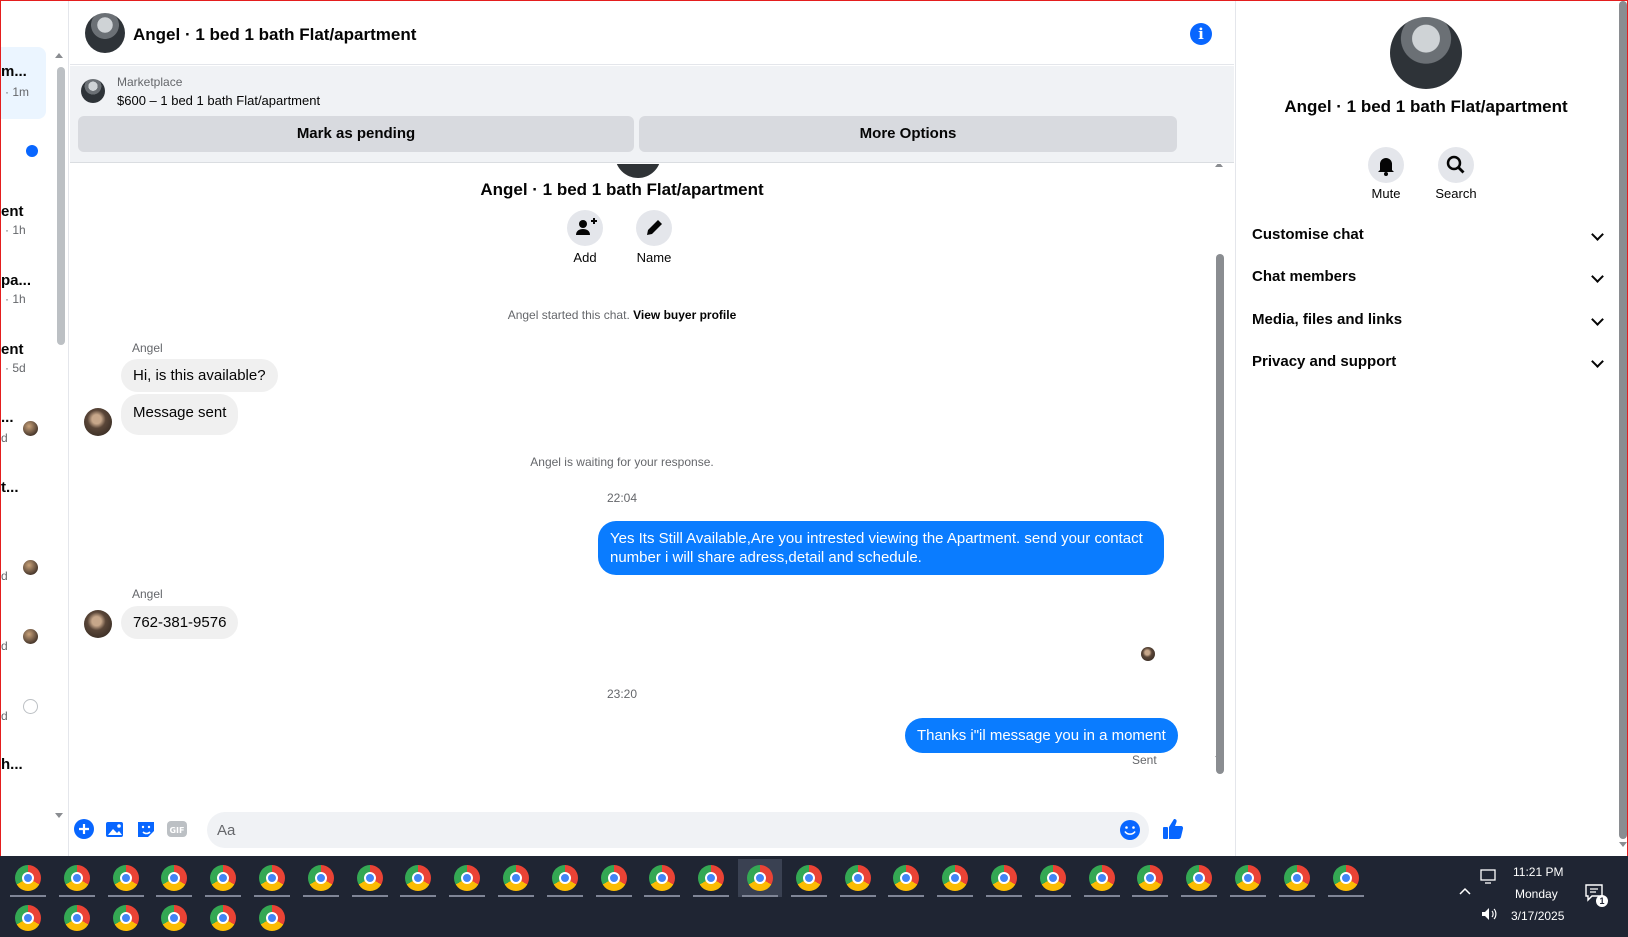  What do you see at coordinates (1173, 829) in the screenshot?
I see `like-icon` at bounding box center [1173, 829].